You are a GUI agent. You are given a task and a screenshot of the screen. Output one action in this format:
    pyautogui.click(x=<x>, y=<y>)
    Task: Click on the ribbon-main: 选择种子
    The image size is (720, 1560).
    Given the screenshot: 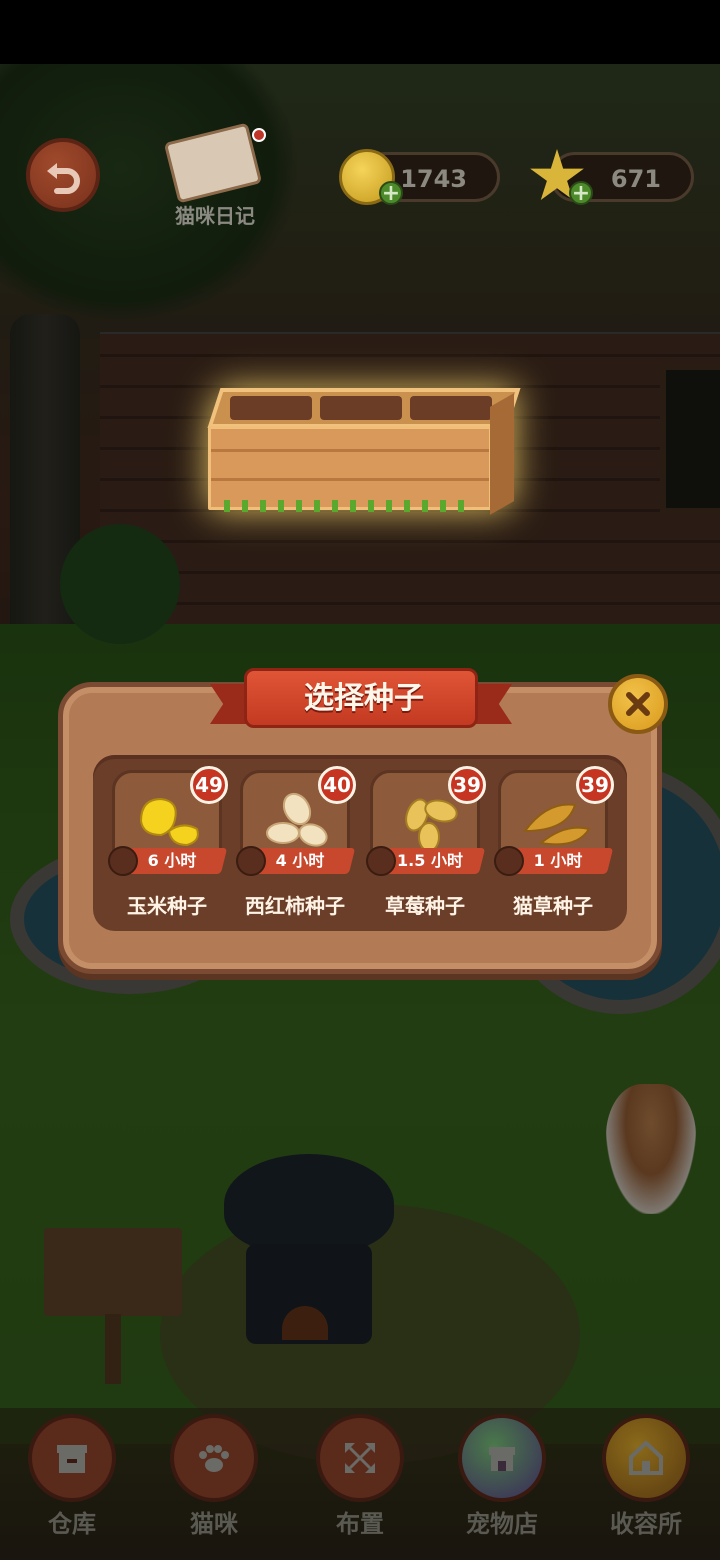 What is the action you would take?
    pyautogui.click(x=361, y=698)
    